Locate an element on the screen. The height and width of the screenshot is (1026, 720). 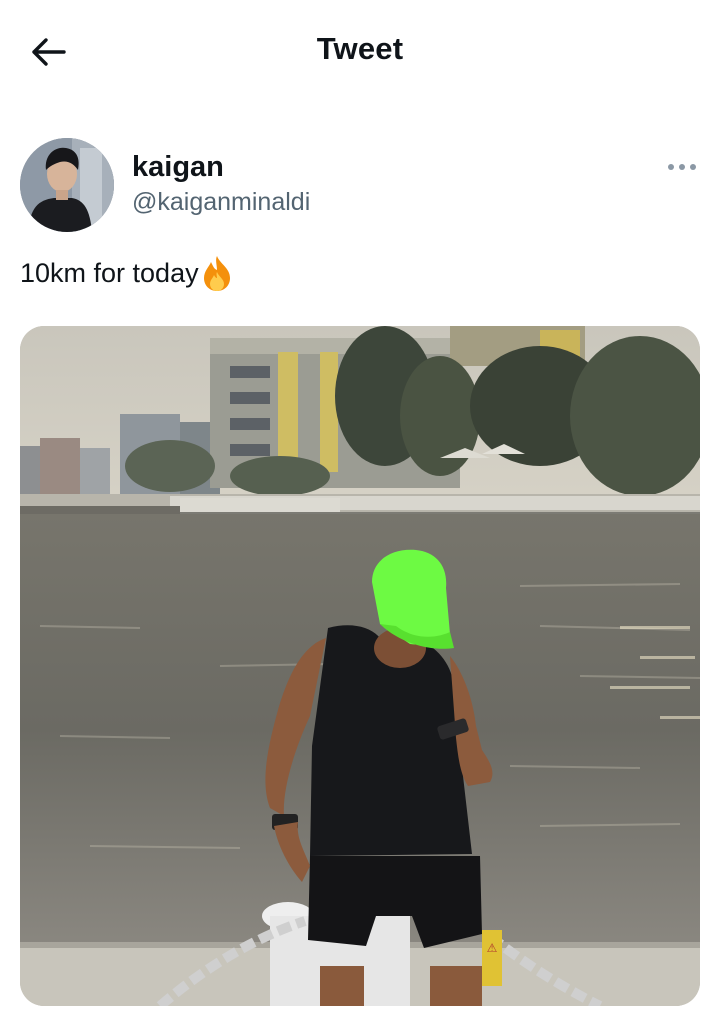
more-button is located at coordinates (682, 167).